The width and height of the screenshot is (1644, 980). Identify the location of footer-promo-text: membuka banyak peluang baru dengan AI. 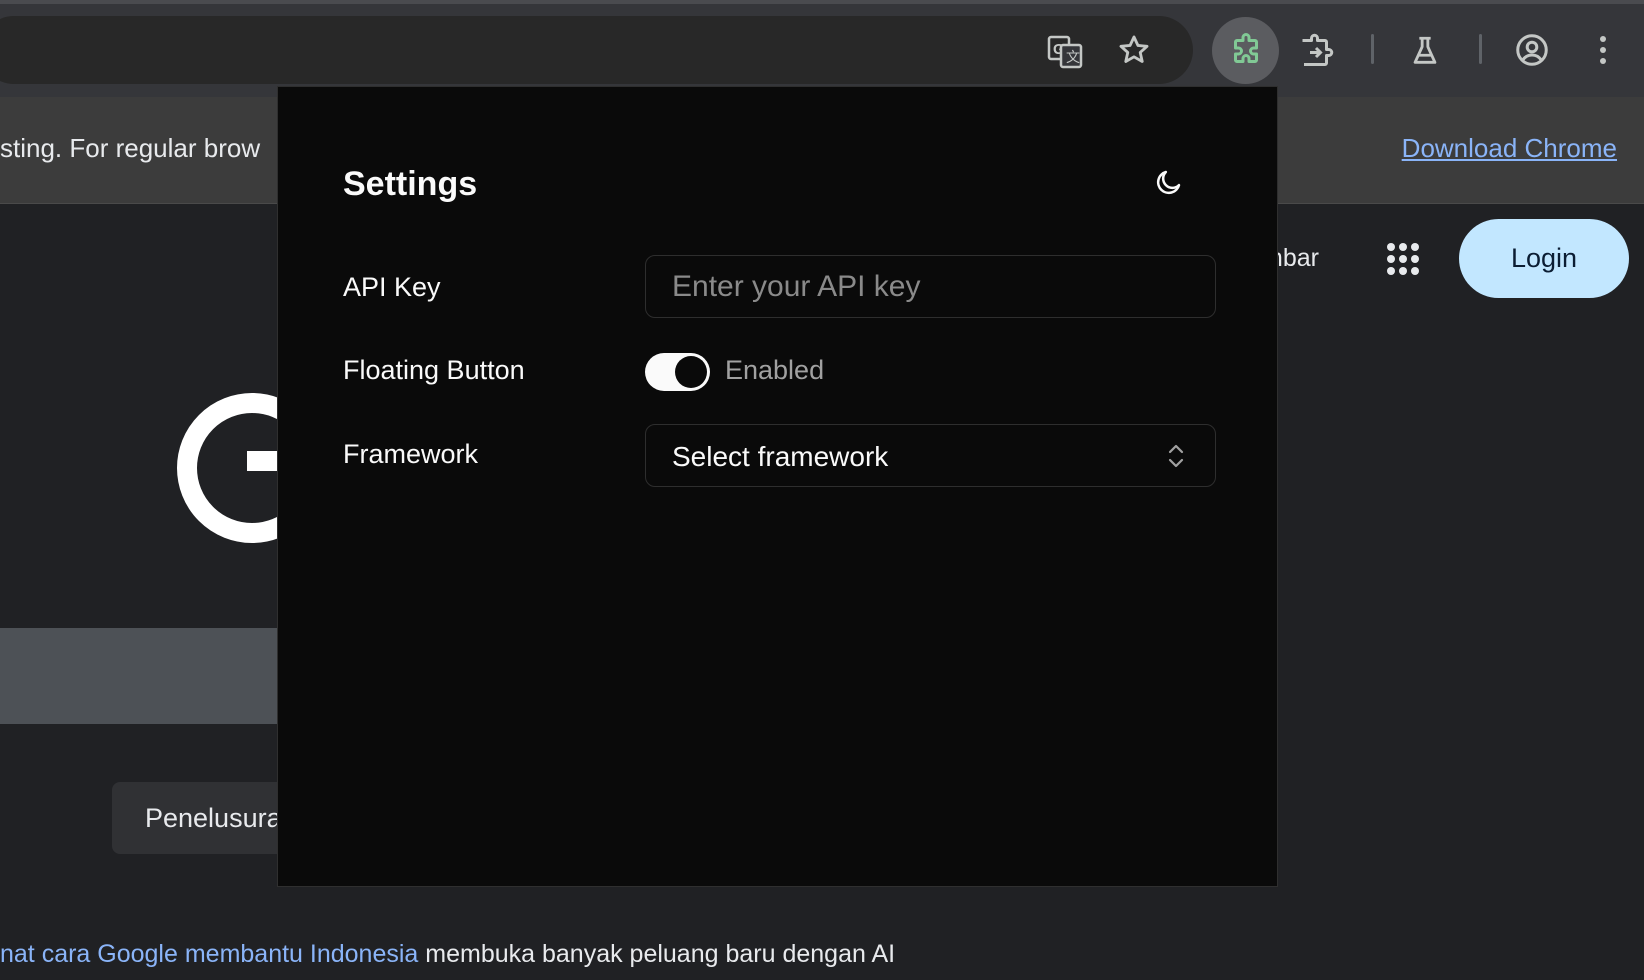
(657, 954).